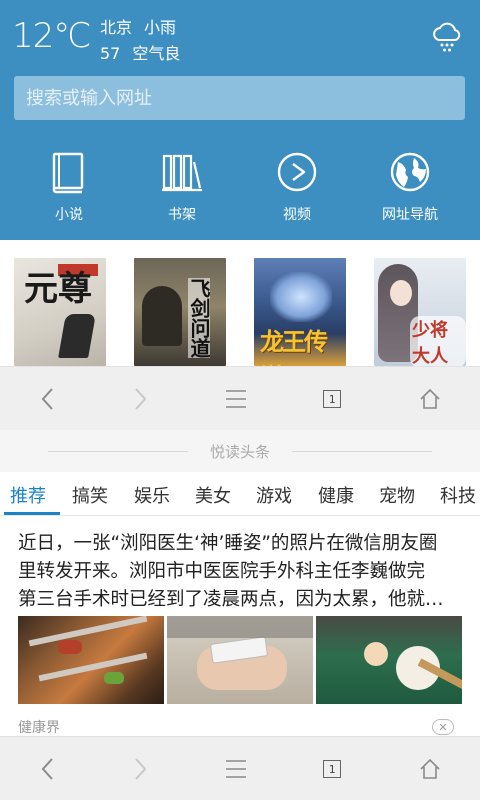 The image size is (480, 800). What do you see at coordinates (336, 495) in the screenshot?
I see `tab-health: 健康` at bounding box center [336, 495].